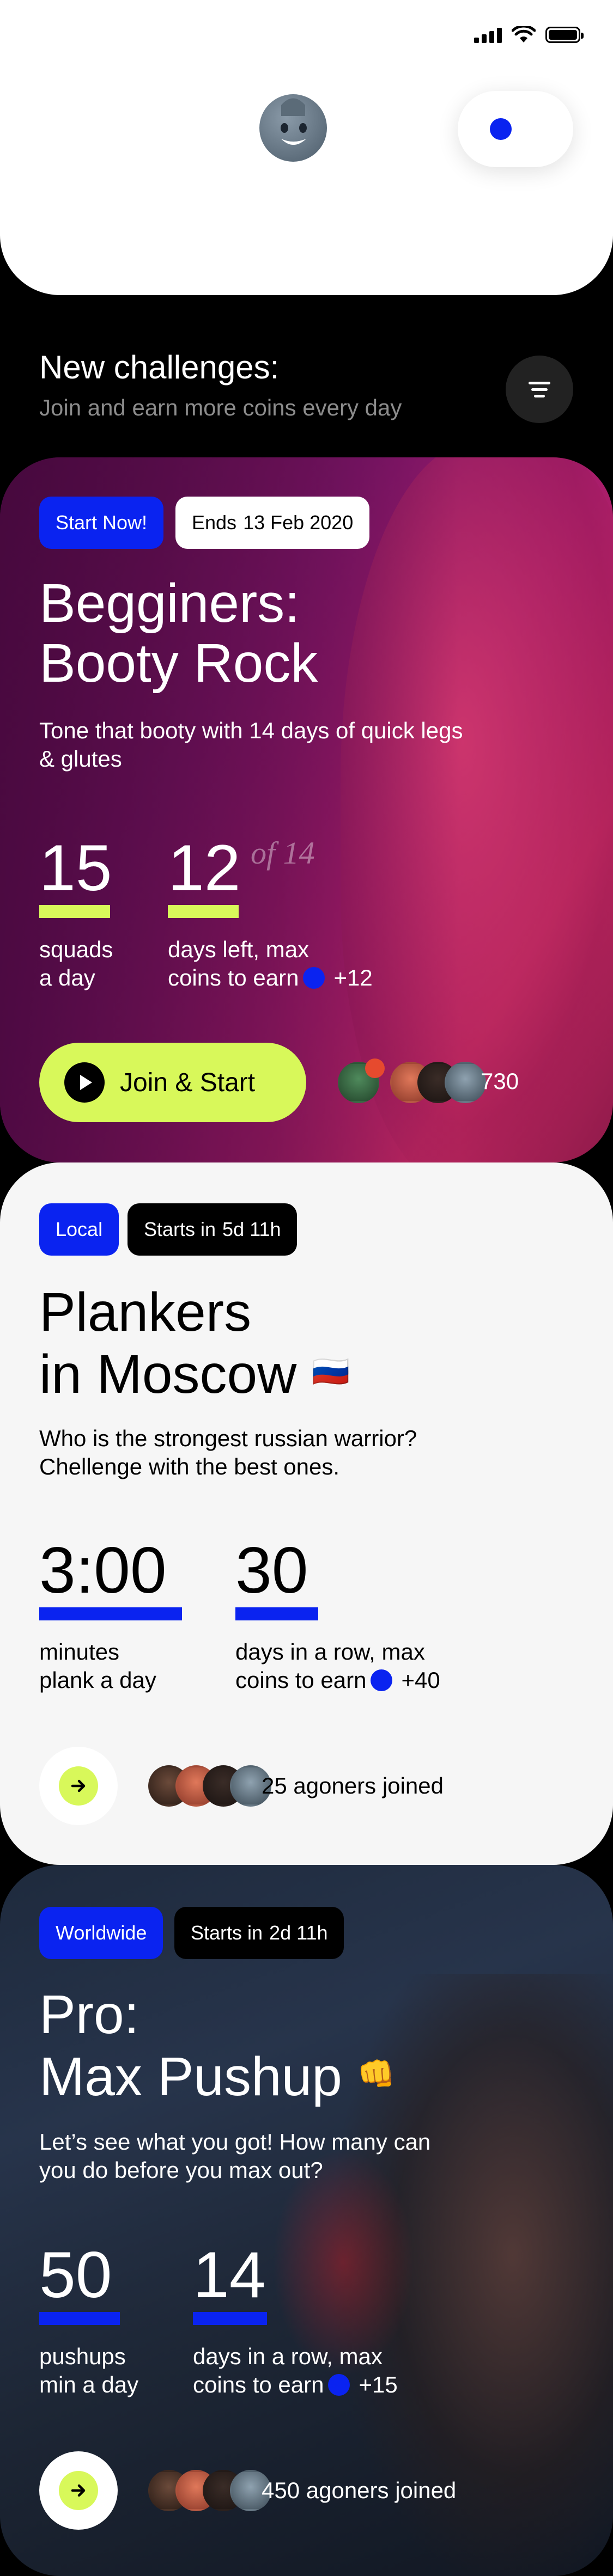 The width and height of the screenshot is (613, 2576). I want to click on challenge-title-line2: in Moscow 🇷🇺, so click(194, 1373).